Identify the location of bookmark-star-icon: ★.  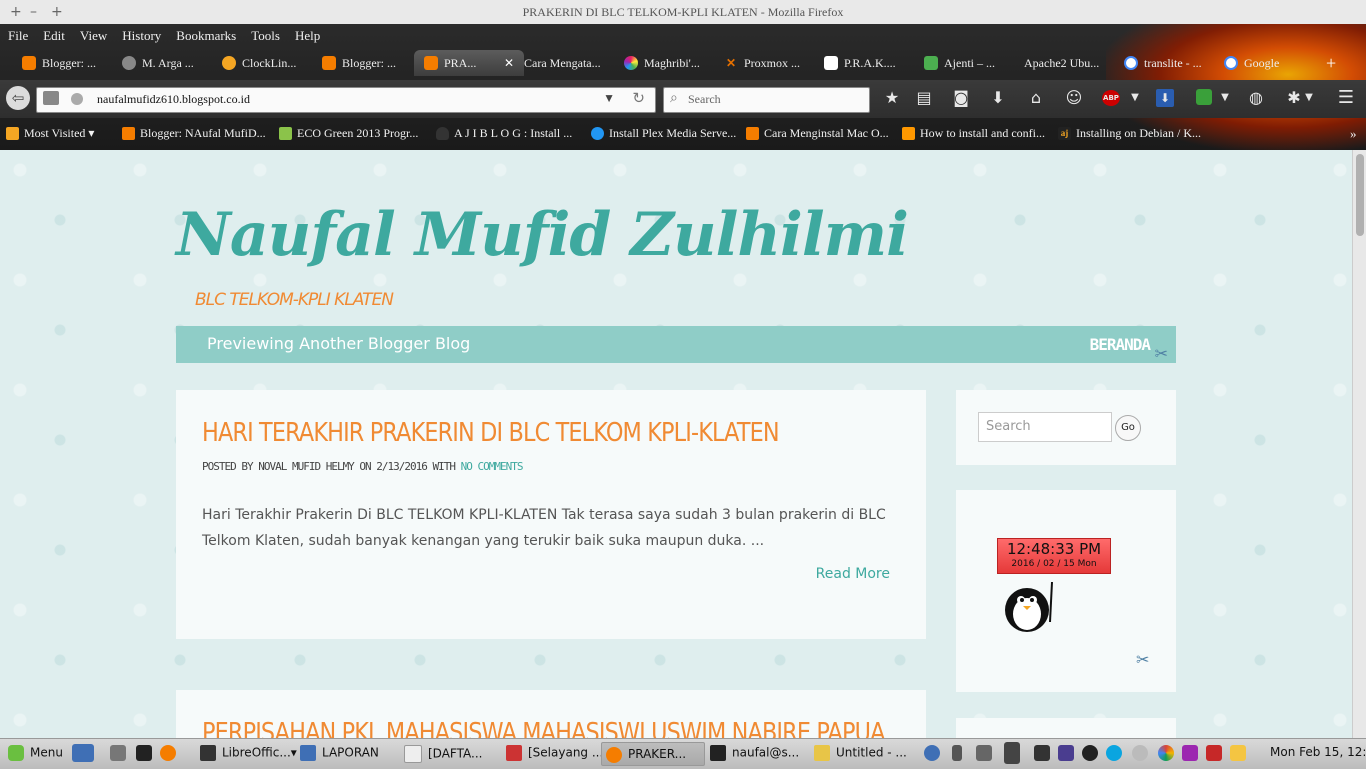
(892, 98).